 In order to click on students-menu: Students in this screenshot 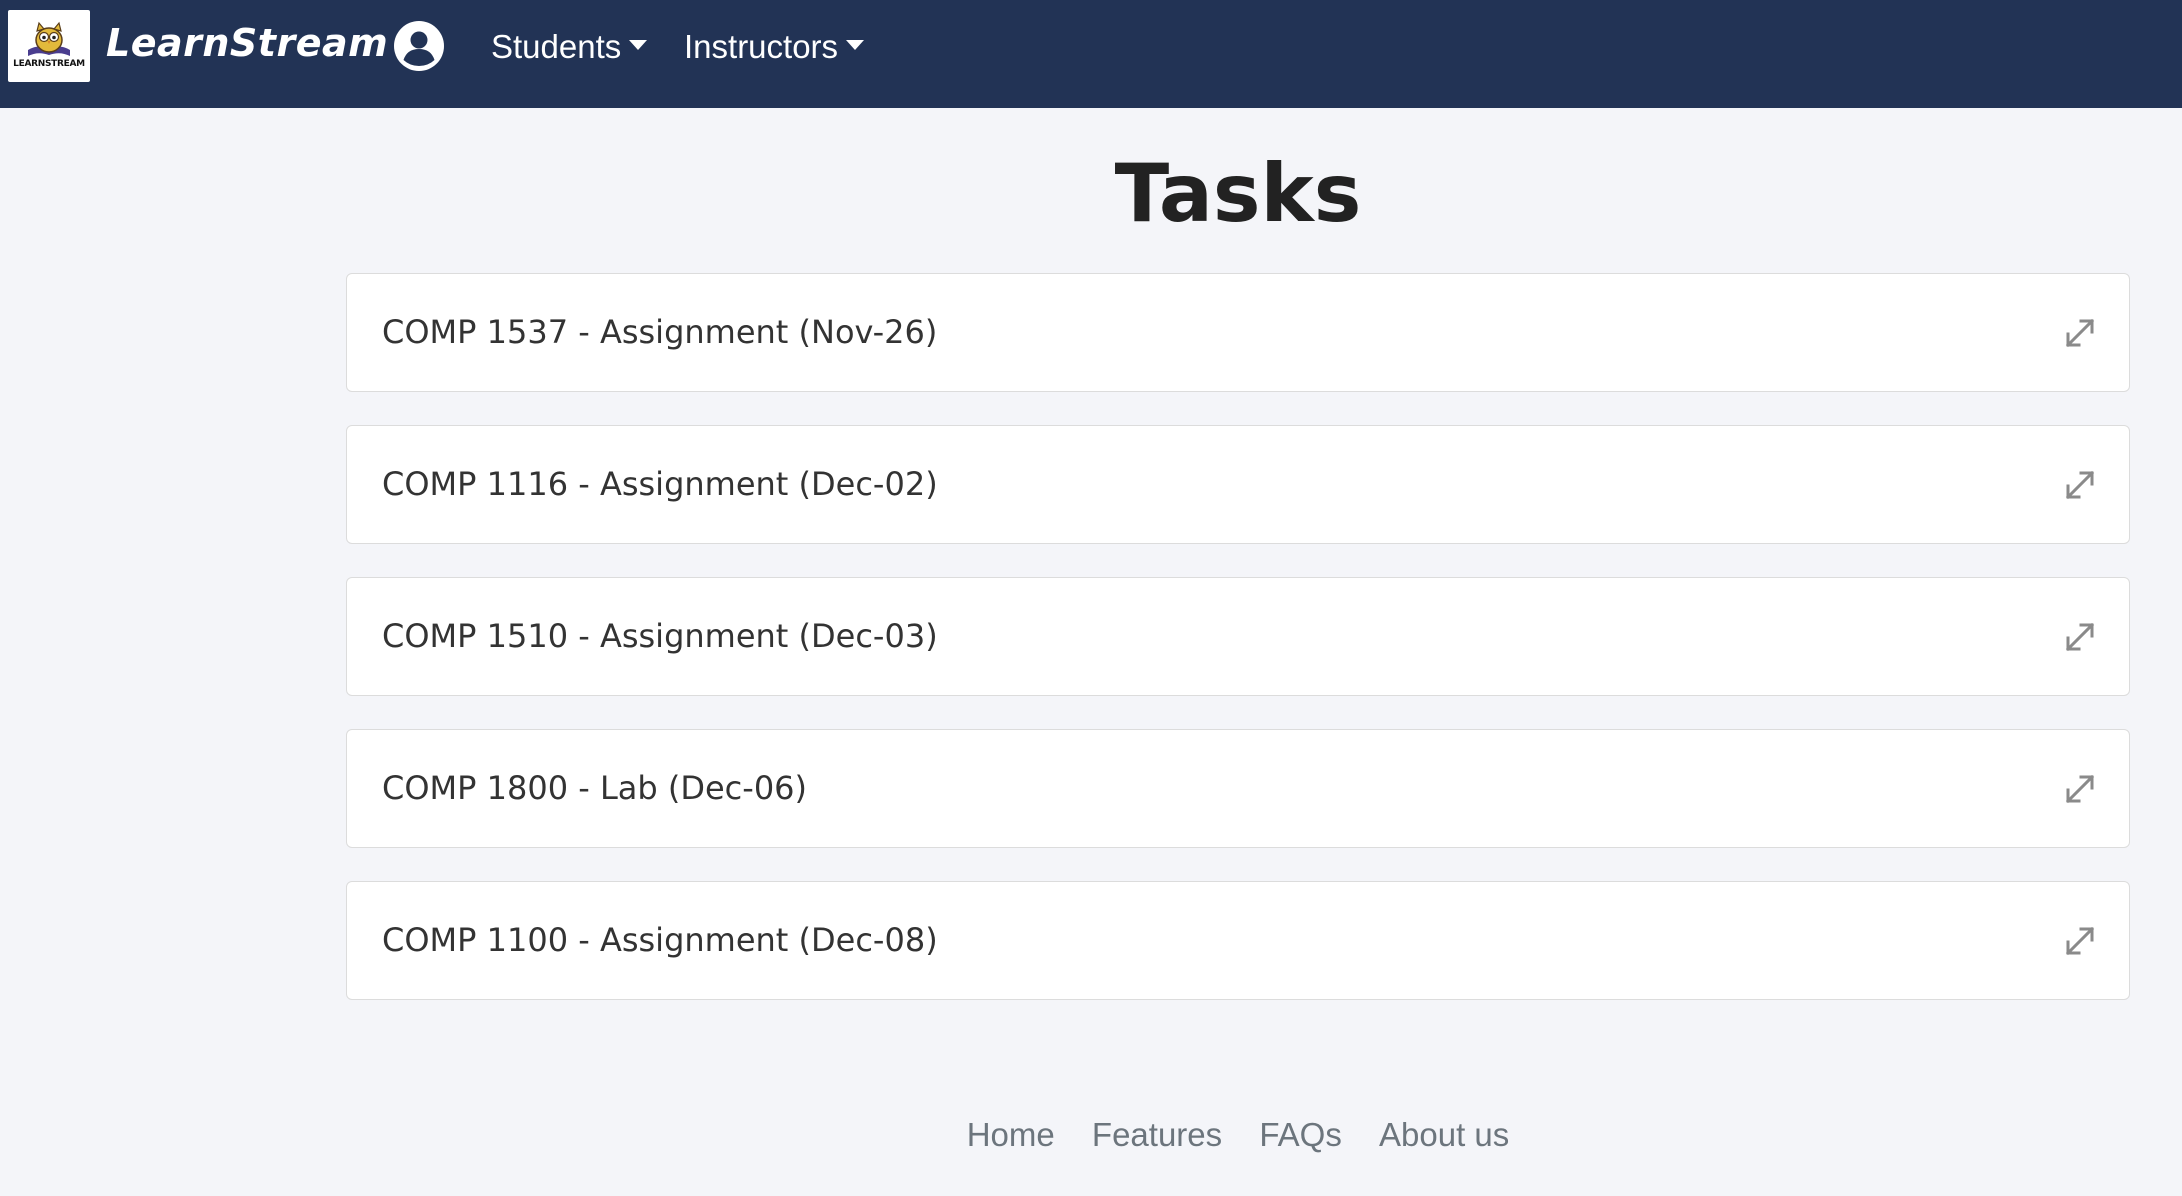, I will do `click(569, 47)`.